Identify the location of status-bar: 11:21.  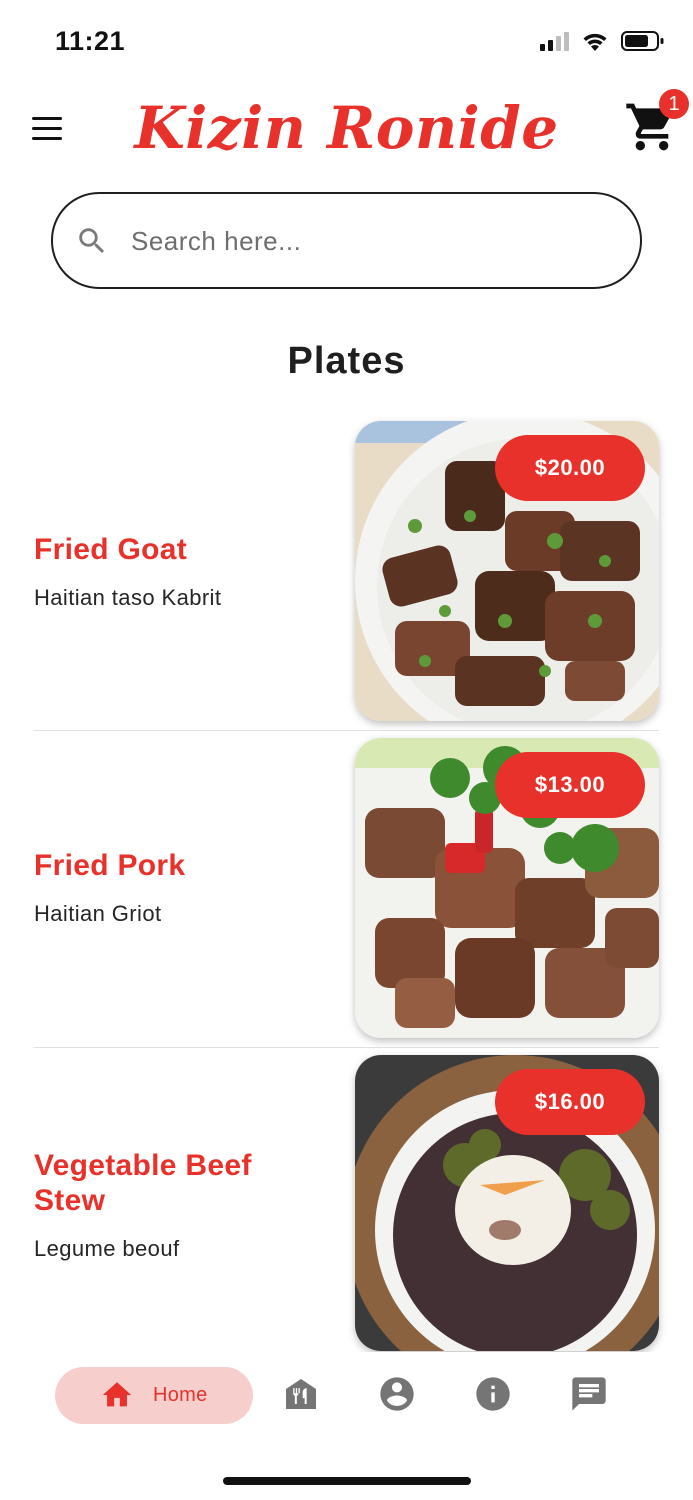
(346, 44).